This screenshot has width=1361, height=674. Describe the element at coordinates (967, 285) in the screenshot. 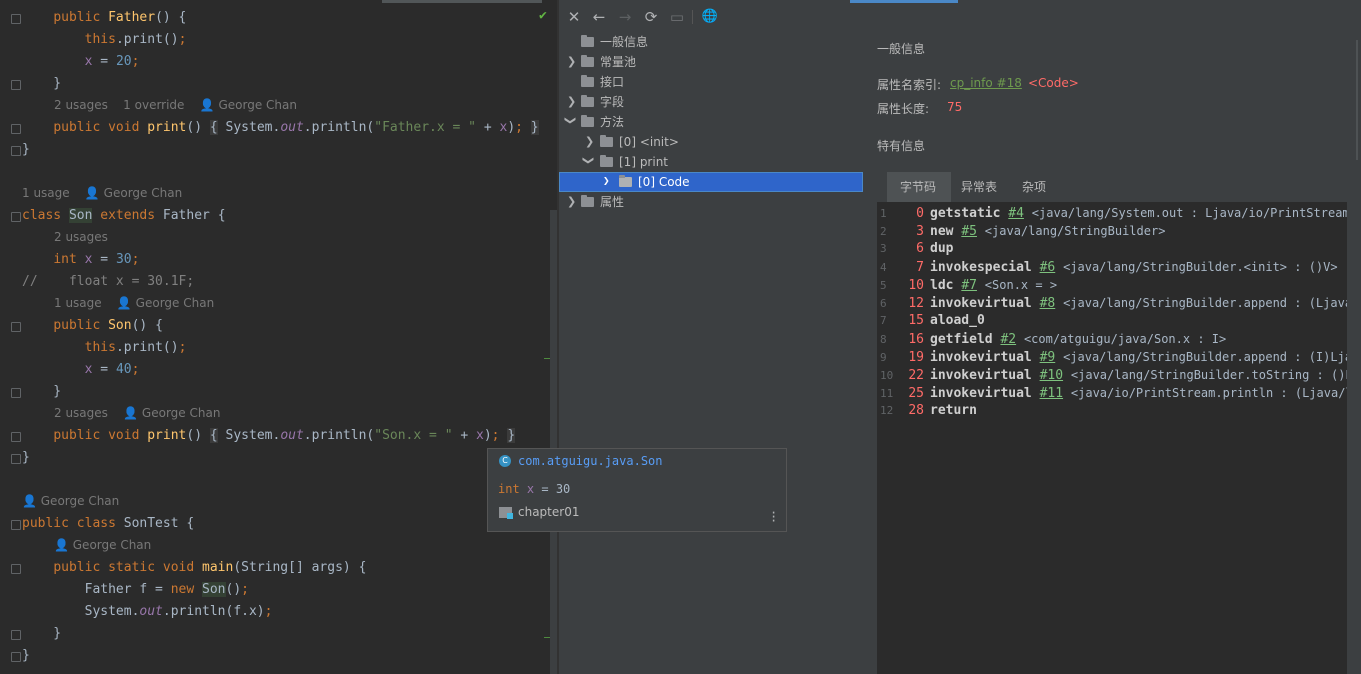

I see `bytecode-row: 5 10 ldc #7 <Son.x = >` at that location.